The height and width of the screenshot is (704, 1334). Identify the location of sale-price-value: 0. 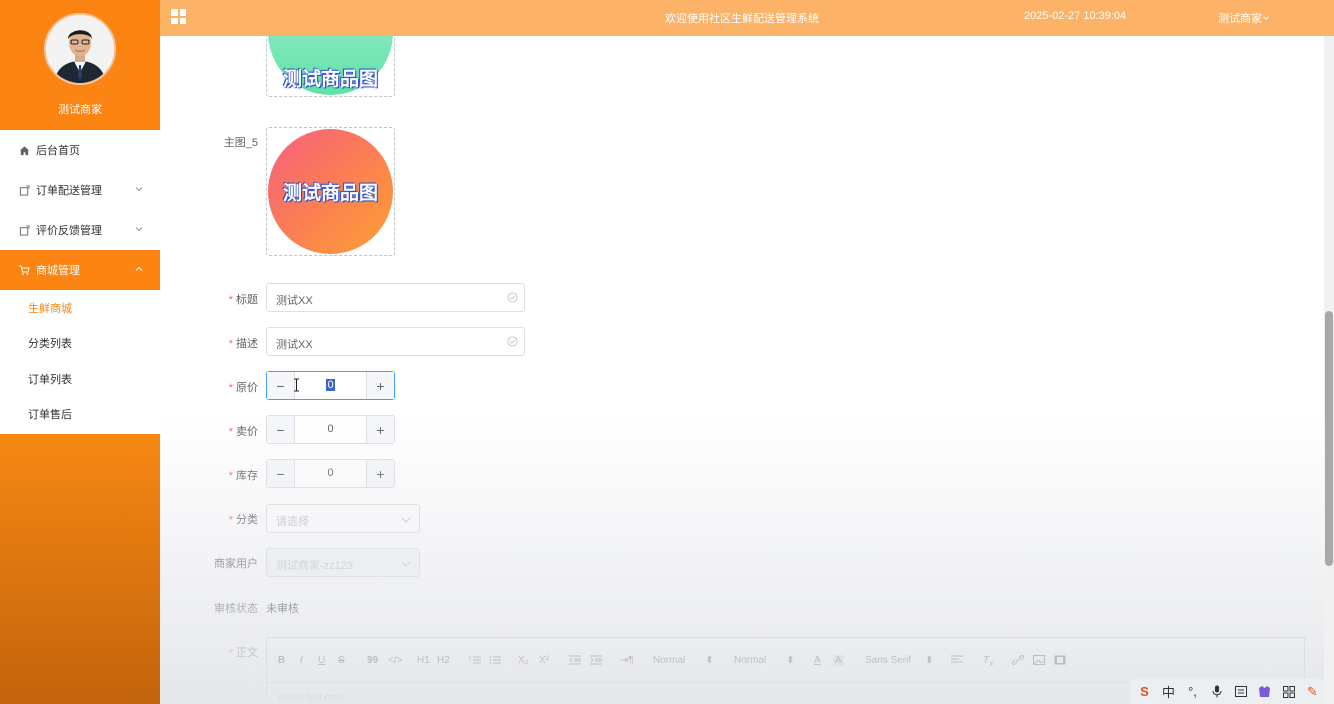
(330, 429).